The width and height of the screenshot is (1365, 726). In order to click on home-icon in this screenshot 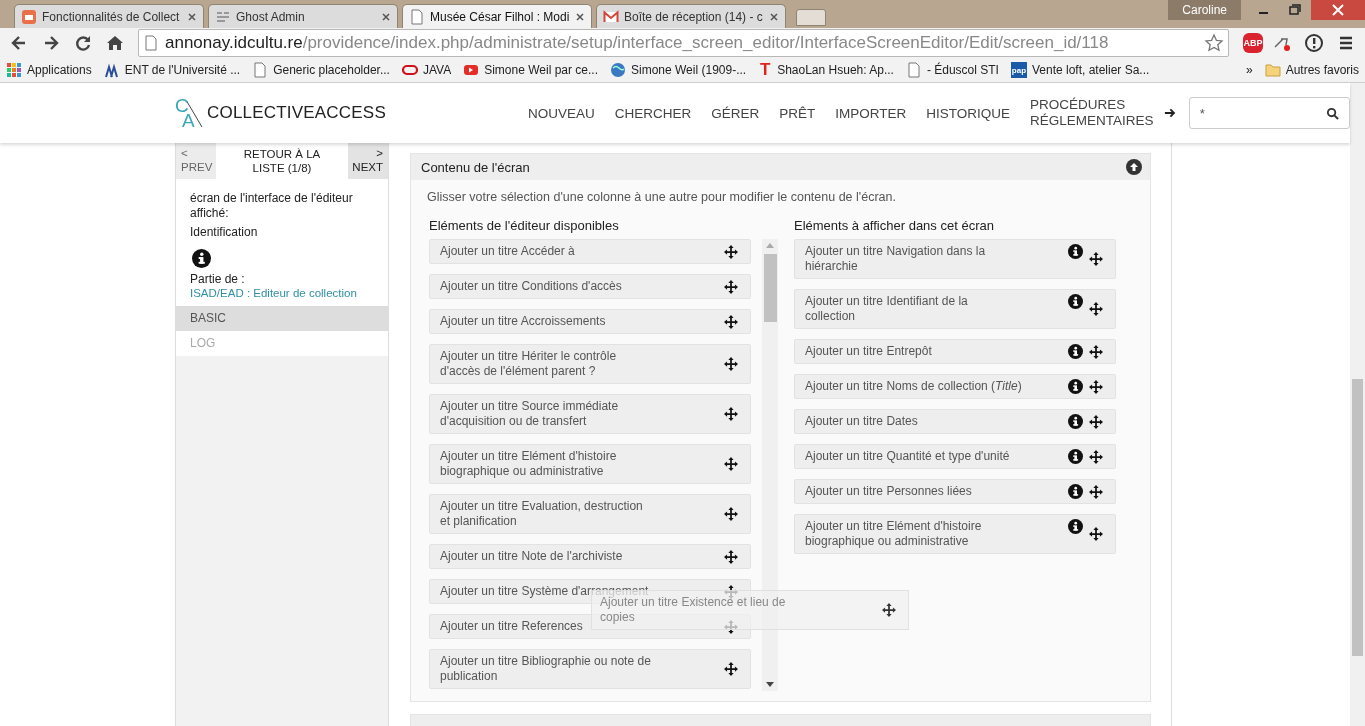, I will do `click(115, 43)`.